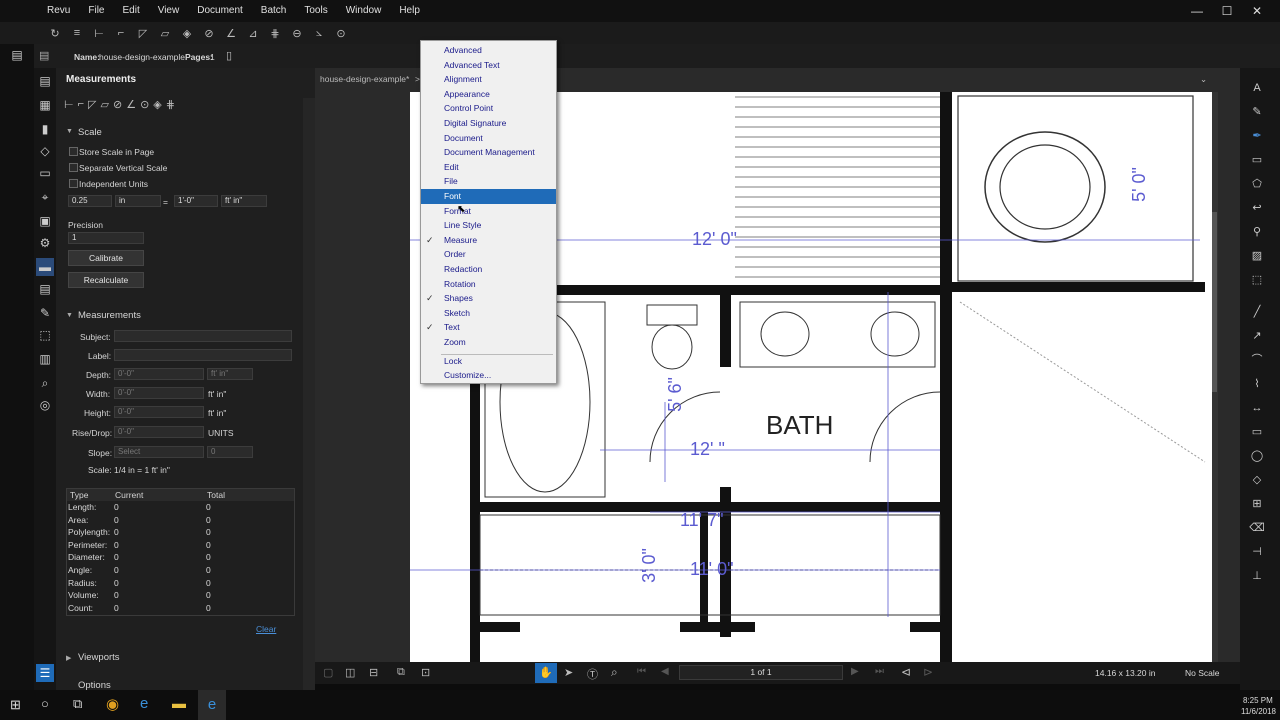 The width and height of the screenshot is (1280, 720). What do you see at coordinates (231, 33) in the screenshot?
I see `angle-tool-icon: ∠` at bounding box center [231, 33].